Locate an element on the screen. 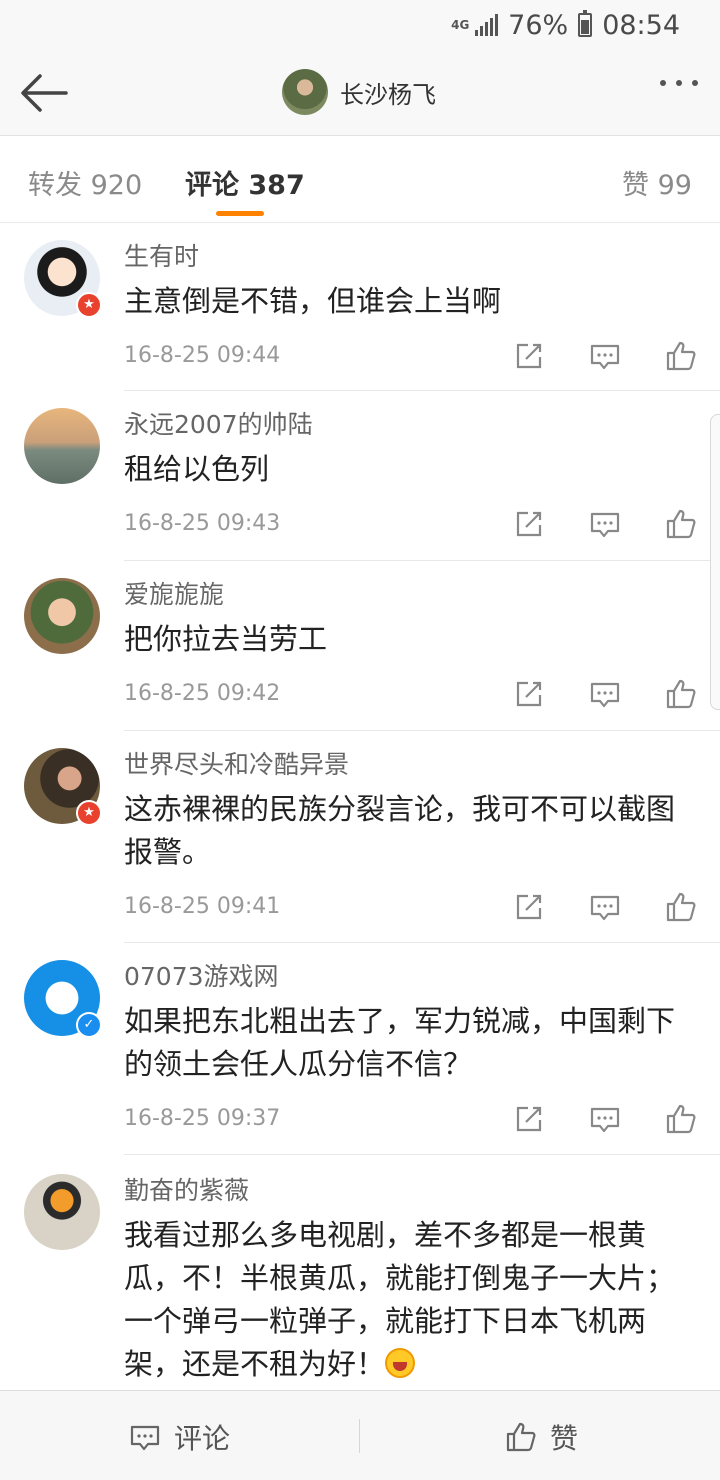  comment-username: 生有时 is located at coordinates (412, 257).